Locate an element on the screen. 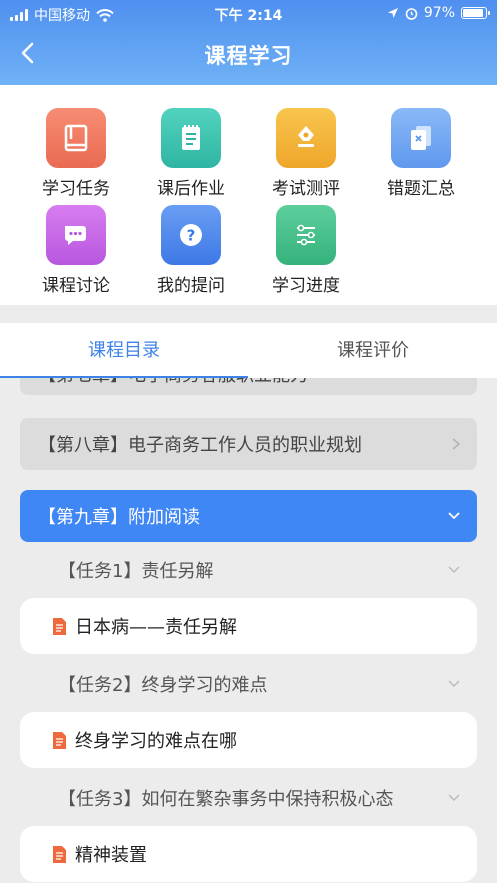 This screenshot has height=883, width=497. task-row: 【任务3】如何在繁杂事务中保持积极心态 is located at coordinates (248, 798).